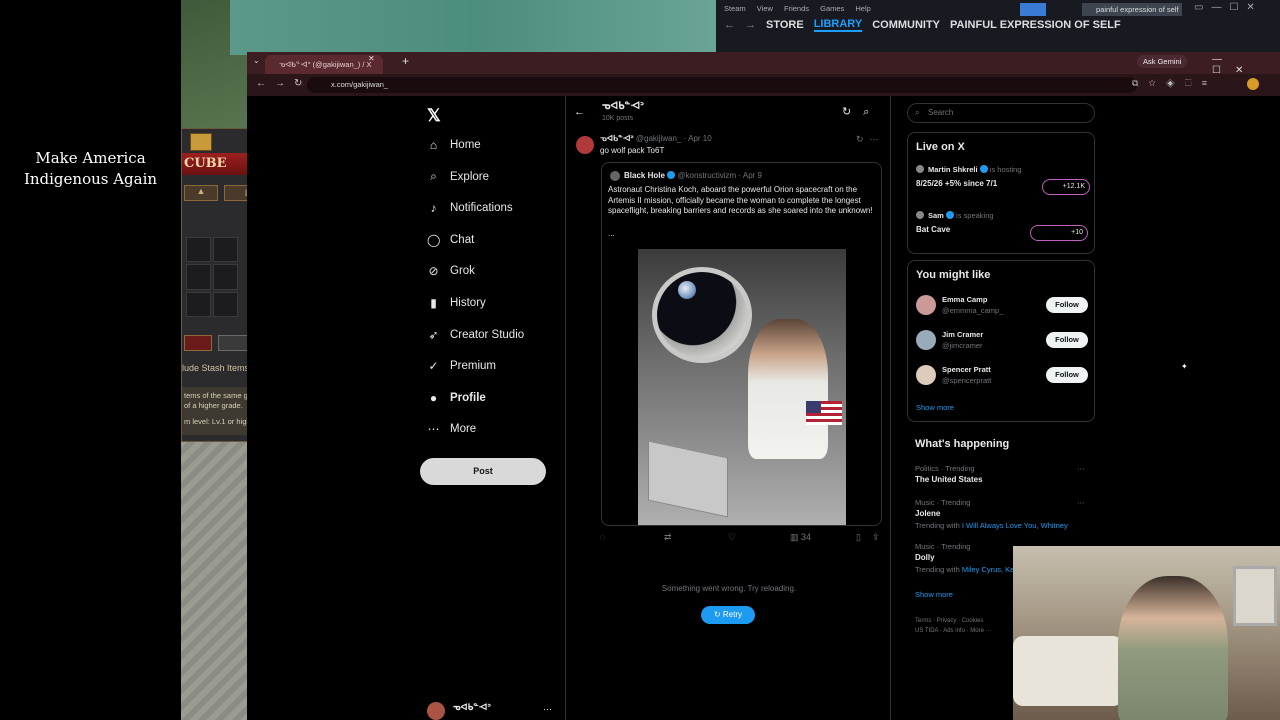 The height and width of the screenshot is (720, 1280). Describe the element at coordinates (1035, 25) in the screenshot. I see `steam-nav-profile: PAINFUL EXPRESSION OF SELF` at that location.